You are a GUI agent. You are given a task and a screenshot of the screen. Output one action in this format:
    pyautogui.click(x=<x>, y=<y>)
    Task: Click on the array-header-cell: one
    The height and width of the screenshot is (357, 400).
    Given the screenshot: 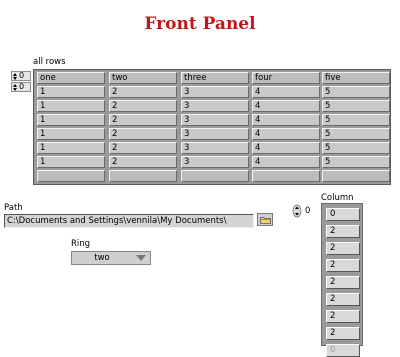 What is the action you would take?
    pyautogui.click(x=71, y=78)
    